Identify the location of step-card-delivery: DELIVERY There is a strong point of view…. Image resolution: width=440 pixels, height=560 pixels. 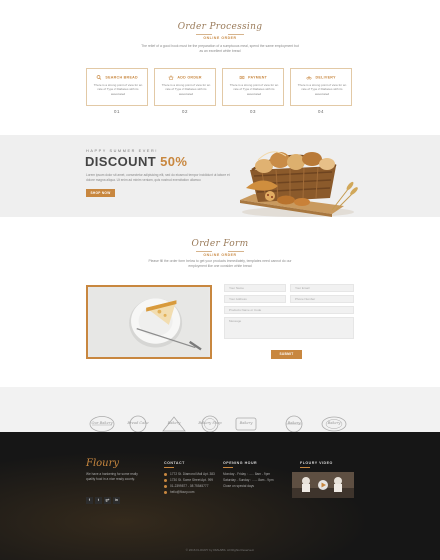
(321, 87).